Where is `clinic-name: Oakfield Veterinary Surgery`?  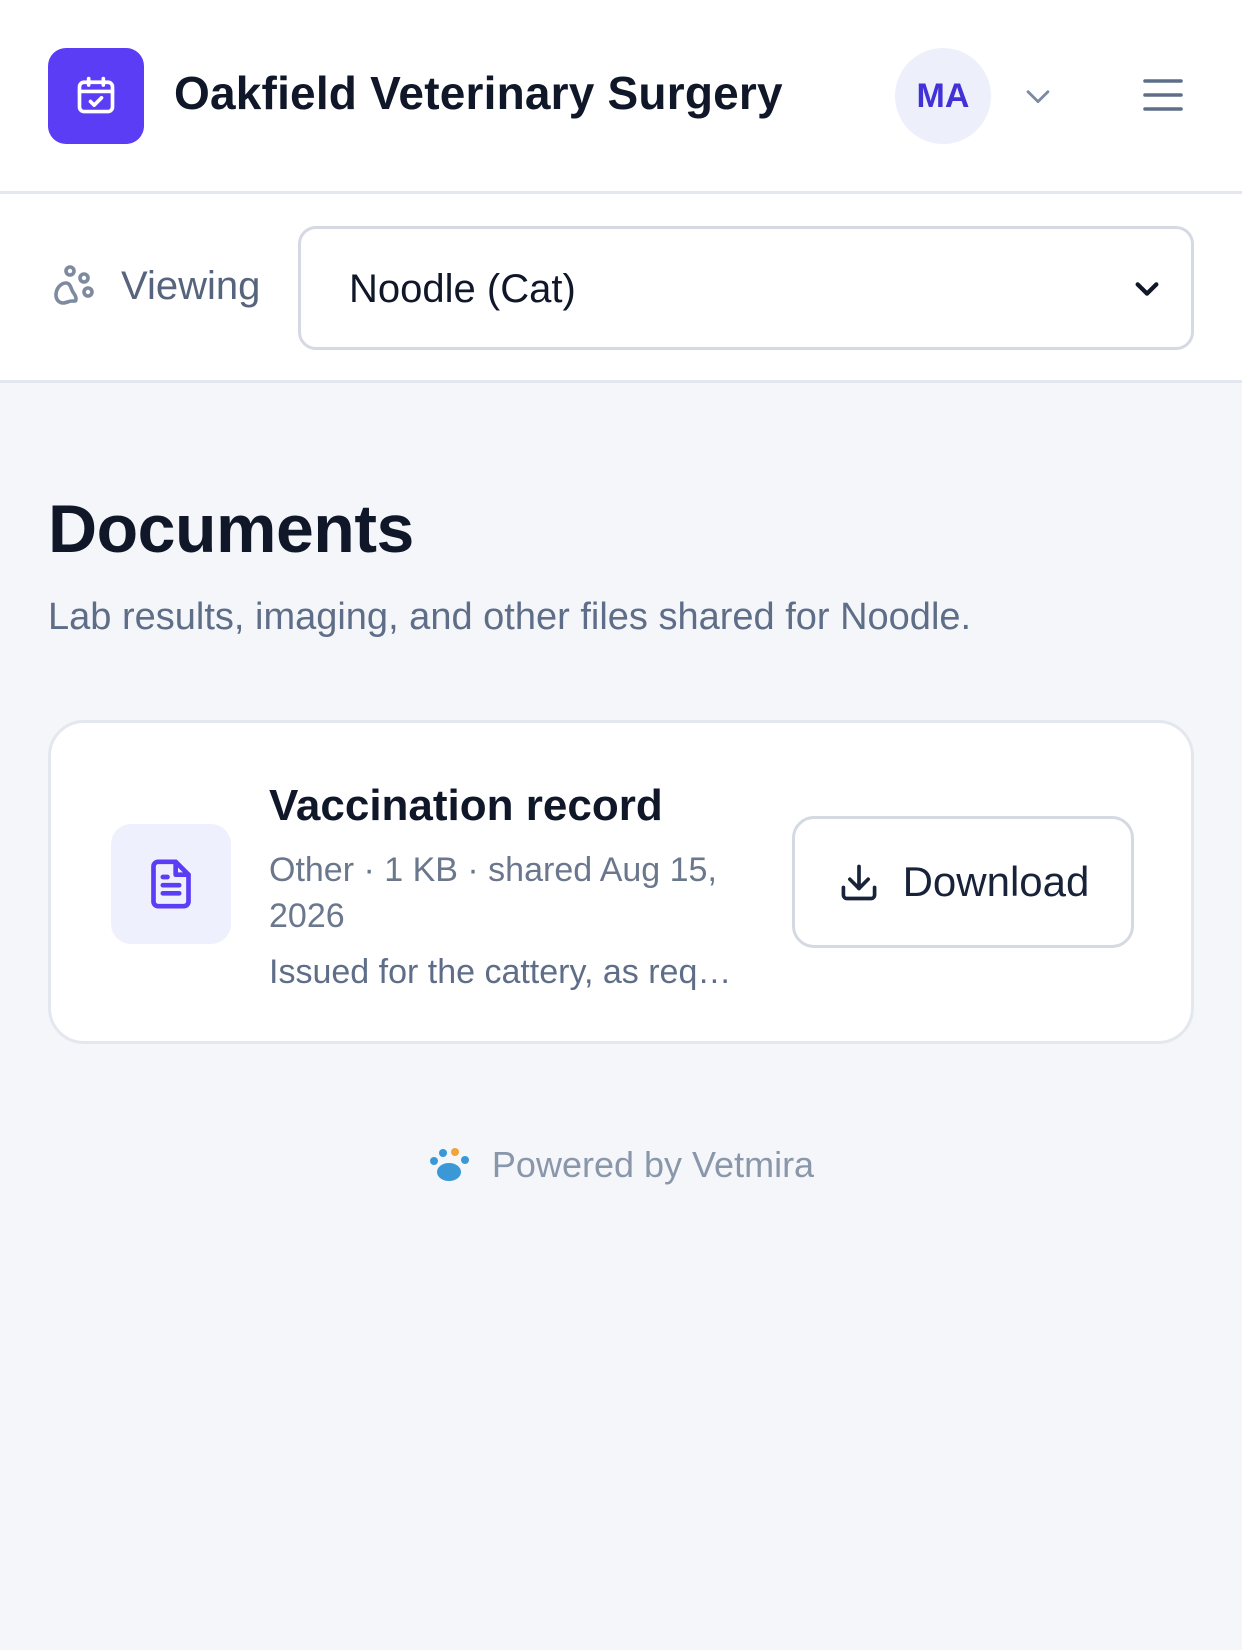 clinic-name: Oakfield Veterinary Surgery is located at coordinates (478, 93).